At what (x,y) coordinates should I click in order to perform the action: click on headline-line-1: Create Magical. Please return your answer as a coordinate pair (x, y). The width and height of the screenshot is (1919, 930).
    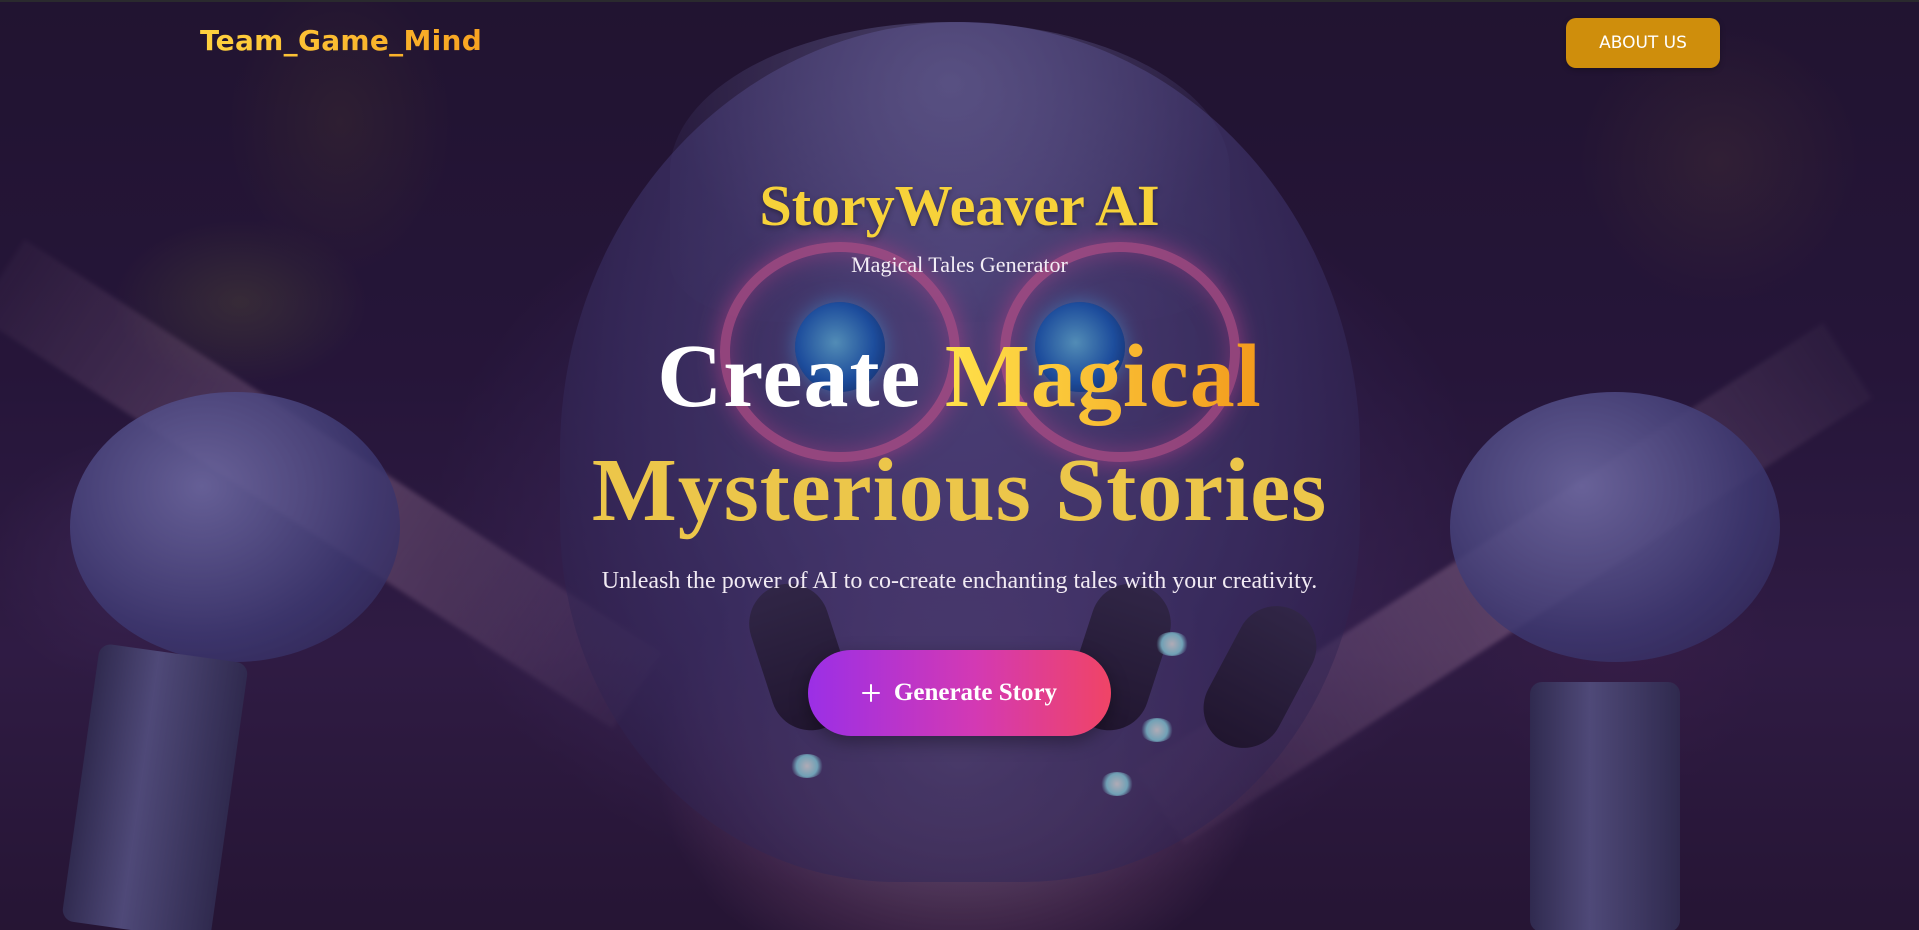
    Looking at the image, I should click on (959, 377).